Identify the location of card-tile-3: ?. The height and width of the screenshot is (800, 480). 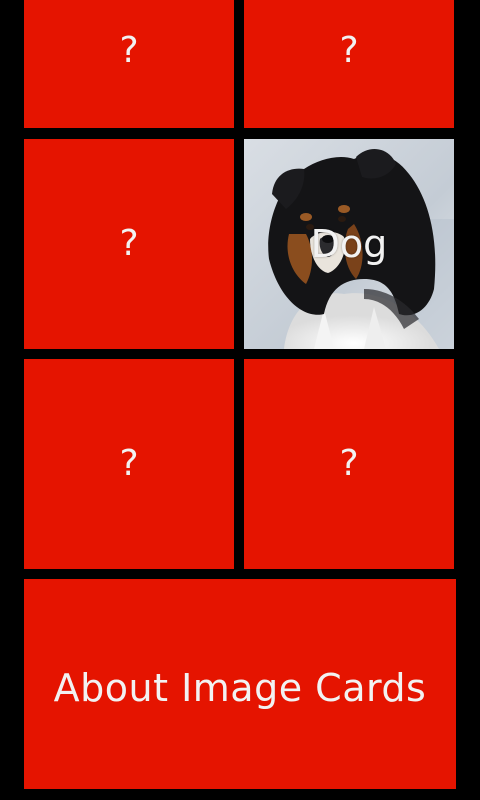
(129, 244).